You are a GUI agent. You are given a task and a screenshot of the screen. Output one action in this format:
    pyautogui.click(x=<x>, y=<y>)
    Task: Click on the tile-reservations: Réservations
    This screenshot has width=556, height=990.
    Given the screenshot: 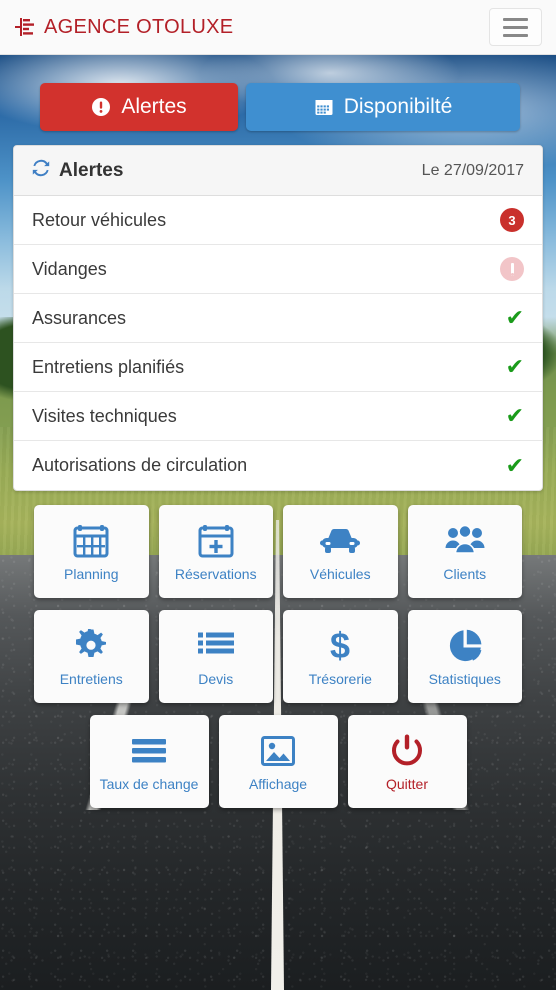 What is the action you would take?
    pyautogui.click(x=215, y=551)
    